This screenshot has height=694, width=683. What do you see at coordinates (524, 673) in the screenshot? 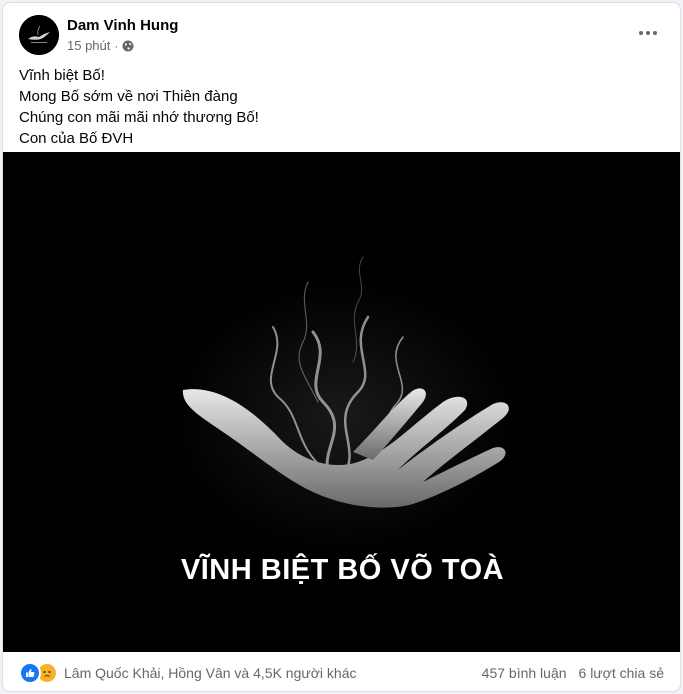
I see `comments-count: 457 bình luận` at bounding box center [524, 673].